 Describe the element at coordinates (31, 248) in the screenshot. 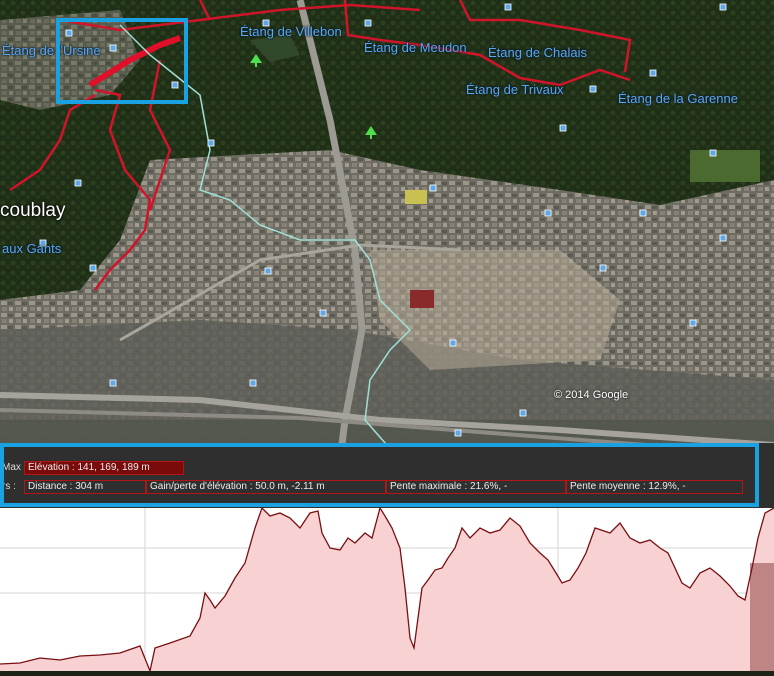

I see `label-aux-gants: aux Gants` at that location.